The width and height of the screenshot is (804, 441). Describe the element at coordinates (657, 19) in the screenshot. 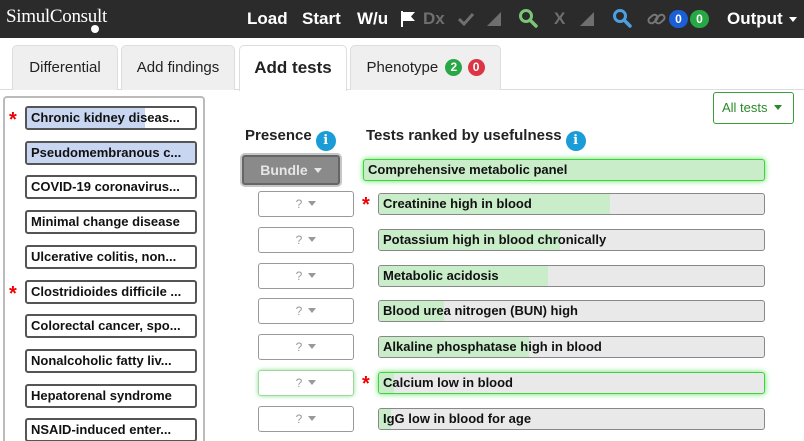

I see `link-icon` at that location.